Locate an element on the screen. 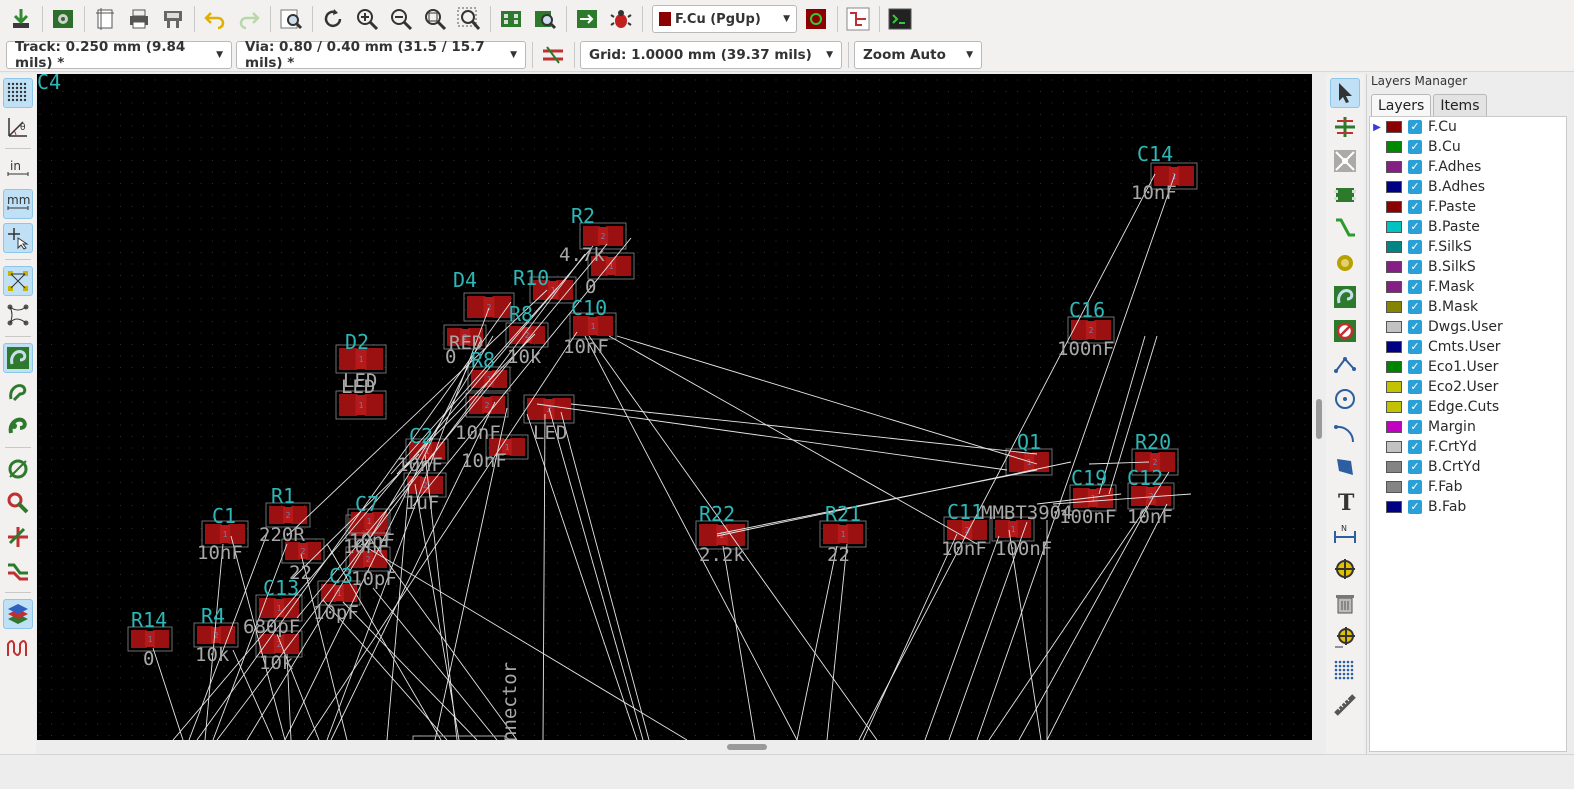 Image resolution: width=1574 pixels, height=789 pixels. via-sketch-icon is located at coordinates (18, 503).